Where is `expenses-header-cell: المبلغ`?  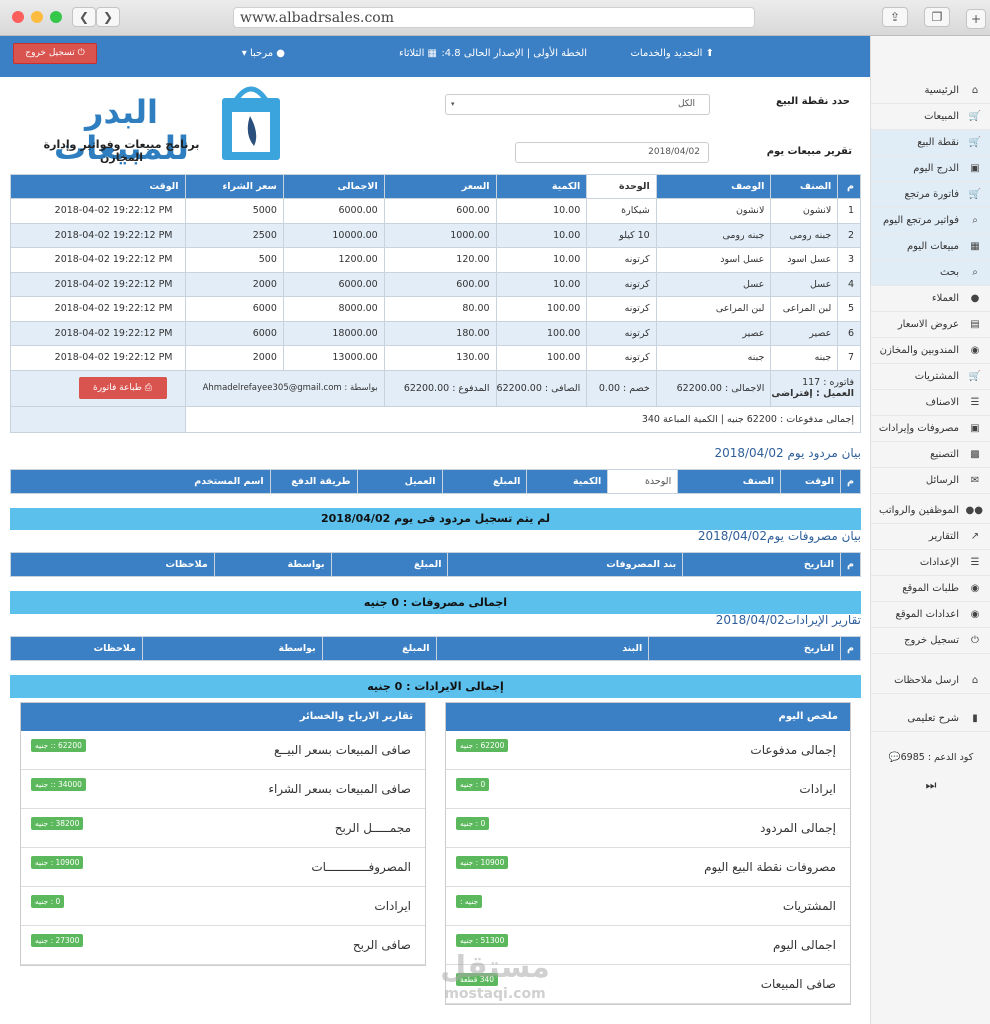 expenses-header-cell: المبلغ is located at coordinates (389, 564).